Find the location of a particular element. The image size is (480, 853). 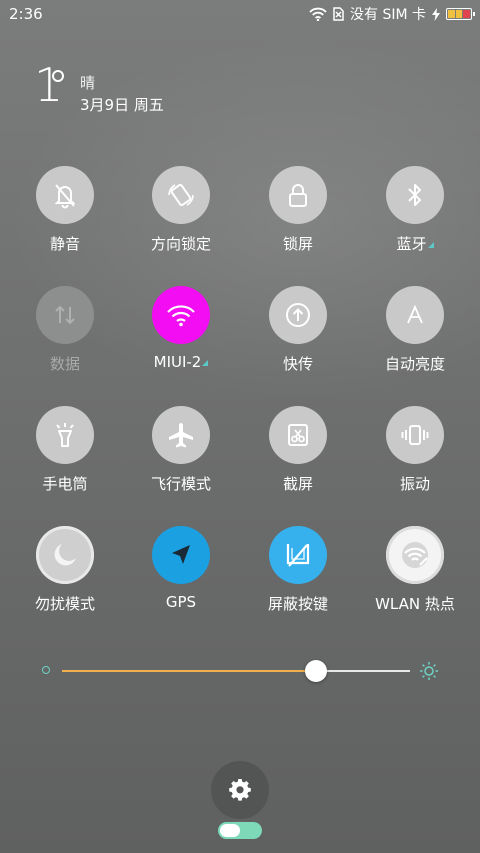

brightness-track-empty is located at coordinates (363, 671).